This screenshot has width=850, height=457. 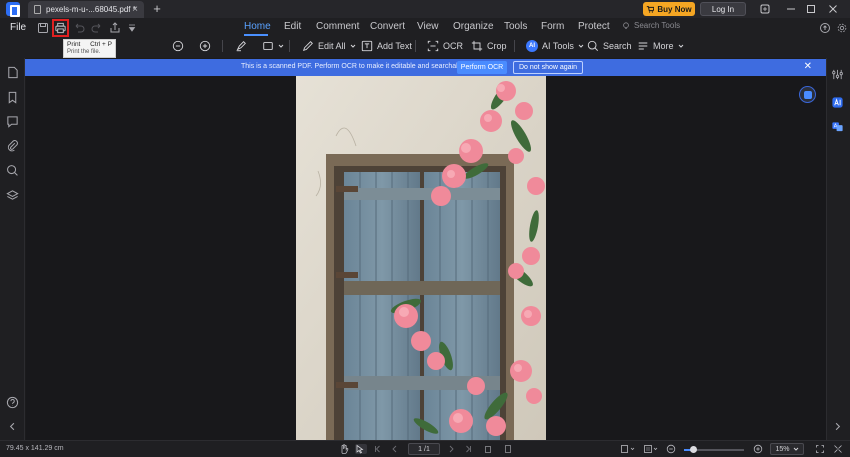 I want to click on print-button-highlight, so click(x=60, y=28).